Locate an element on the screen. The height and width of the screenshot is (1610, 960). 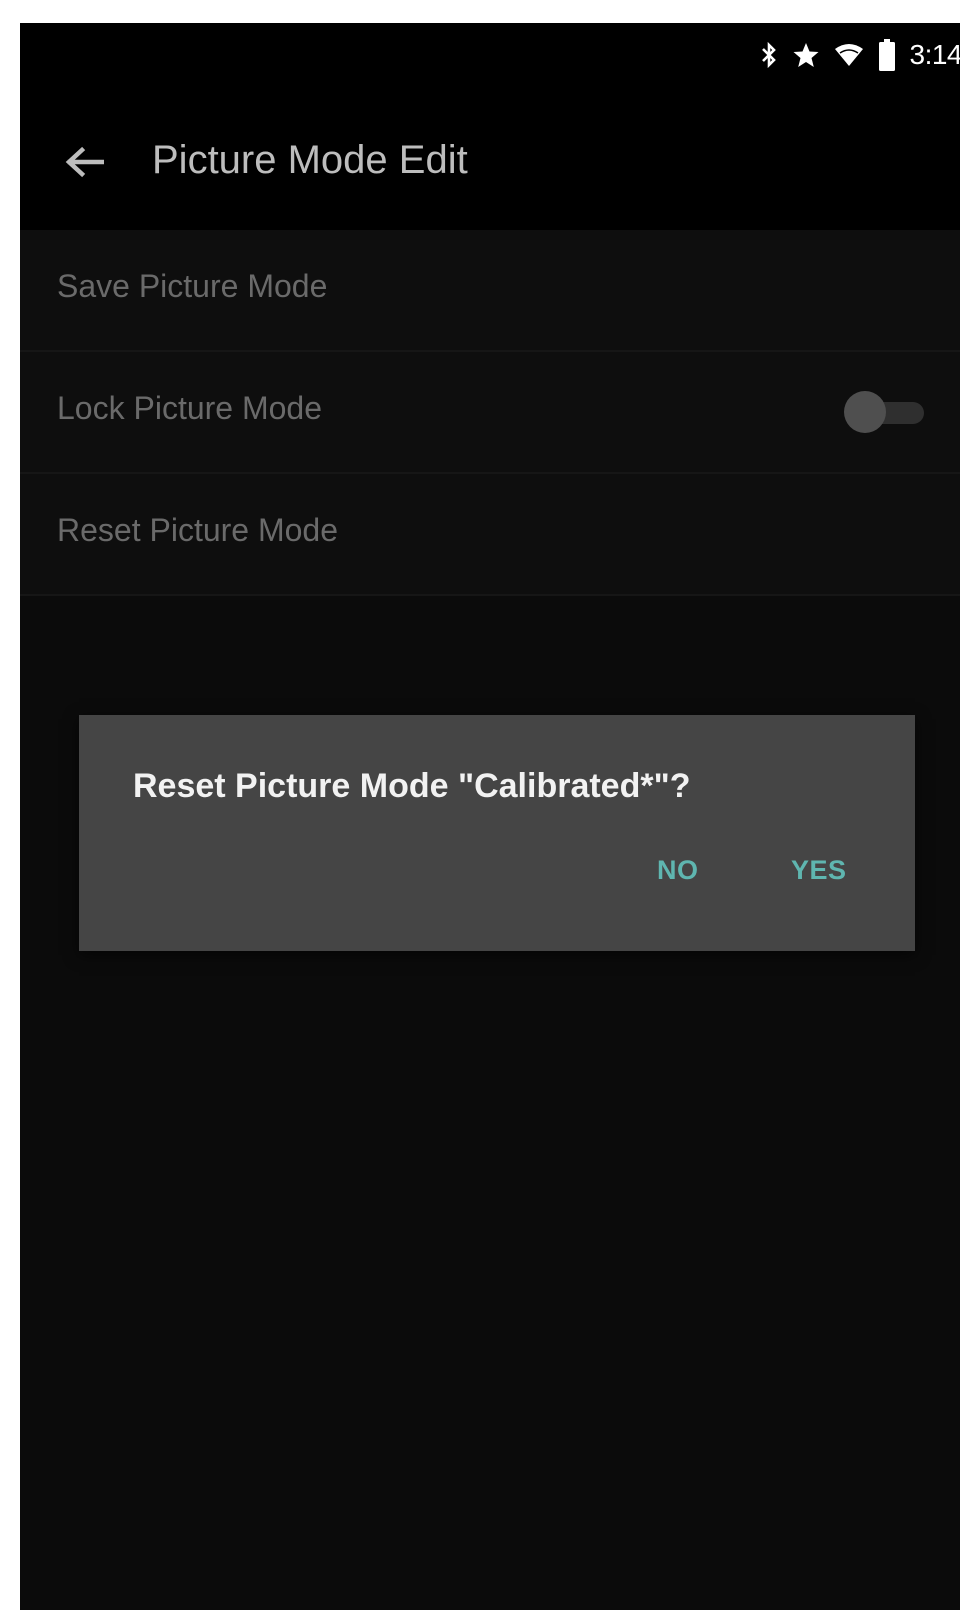
menu-item-label: Reset Picture Mode is located at coordinates (198, 530).